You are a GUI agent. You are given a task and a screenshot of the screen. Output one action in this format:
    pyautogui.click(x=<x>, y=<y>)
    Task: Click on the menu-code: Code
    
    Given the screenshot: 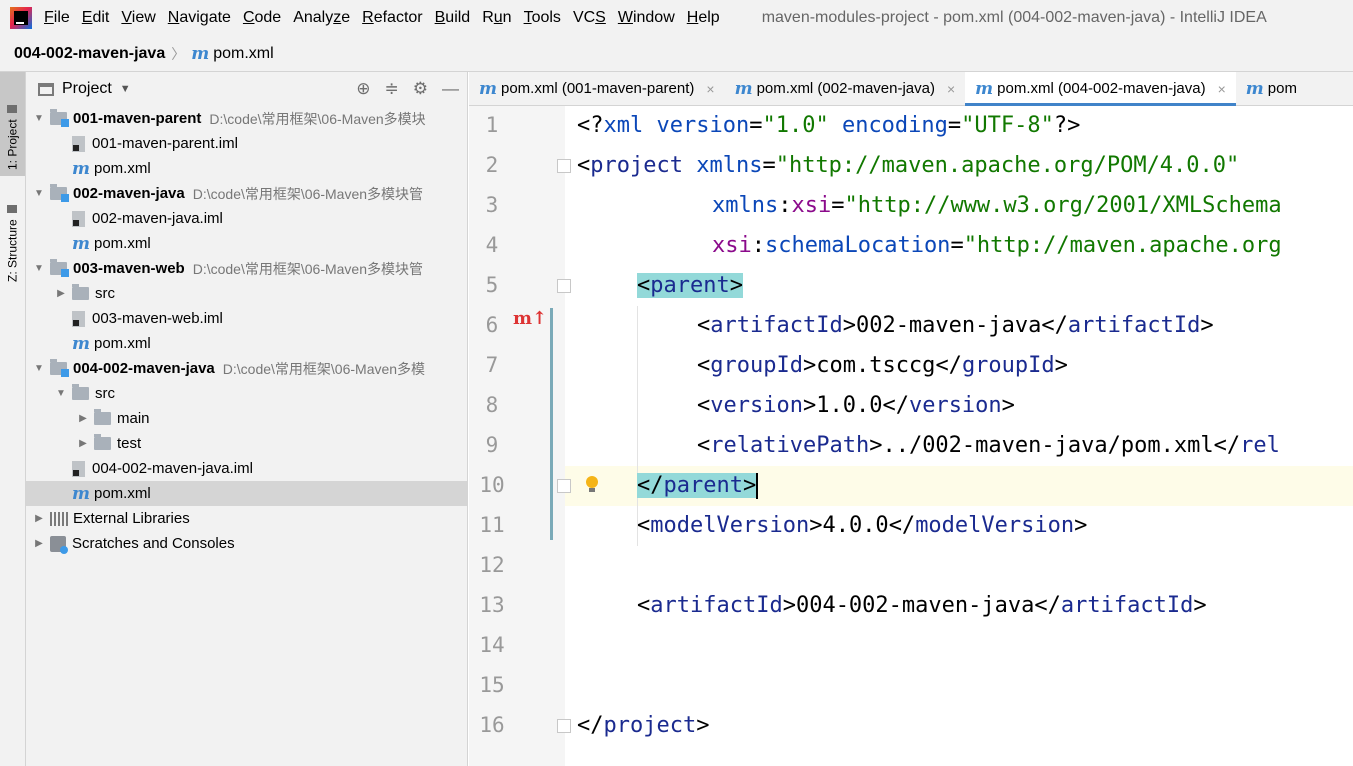 What is the action you would take?
    pyautogui.click(x=268, y=18)
    